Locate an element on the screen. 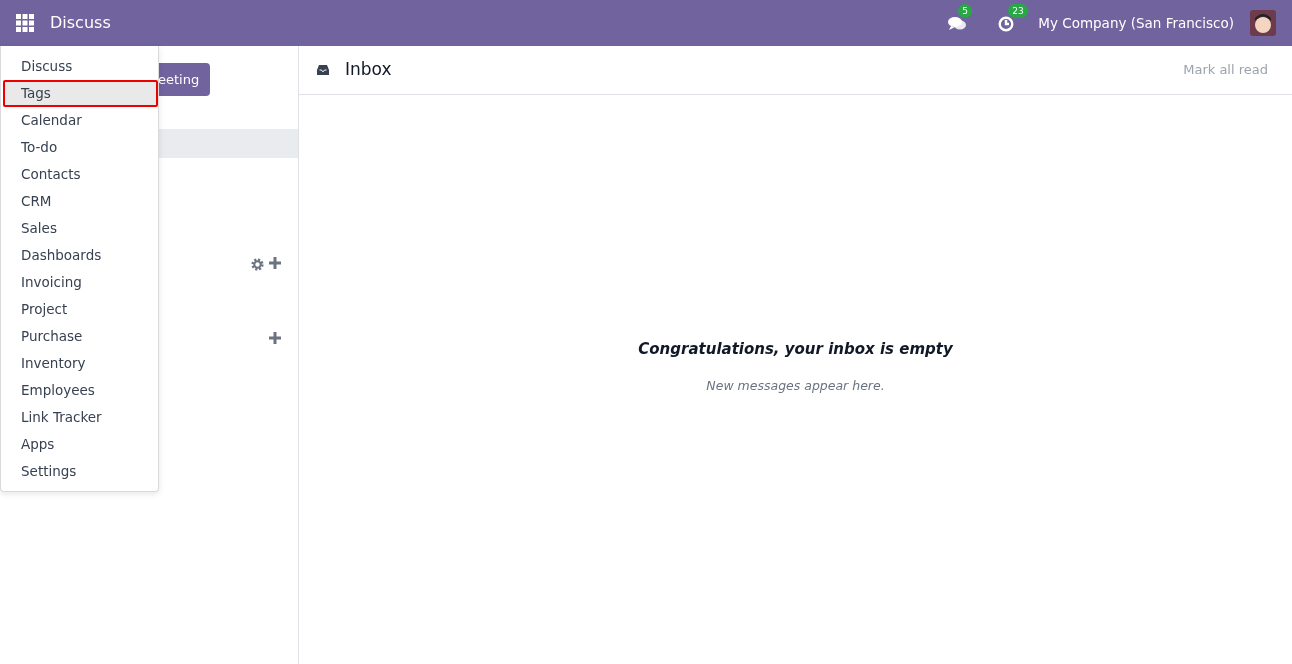  app-menu-item: Purchase is located at coordinates (79, 336).